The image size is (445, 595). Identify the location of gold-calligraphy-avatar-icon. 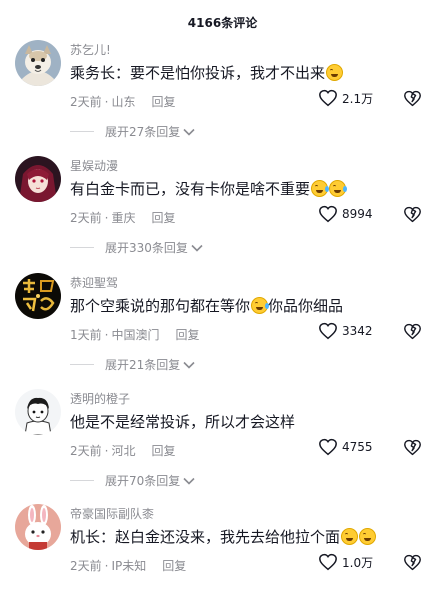
(38, 296).